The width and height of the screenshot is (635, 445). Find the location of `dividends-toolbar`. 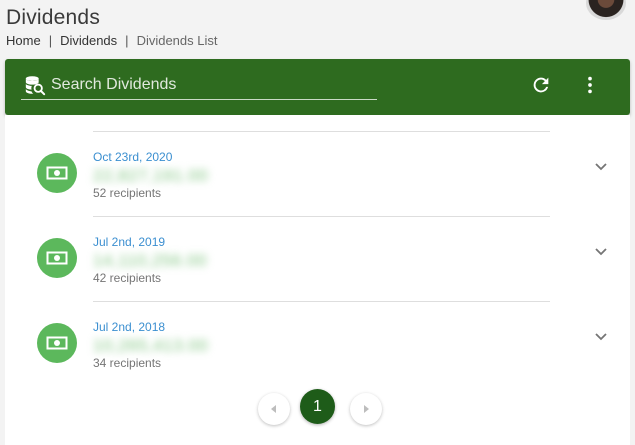

dividends-toolbar is located at coordinates (317, 87).